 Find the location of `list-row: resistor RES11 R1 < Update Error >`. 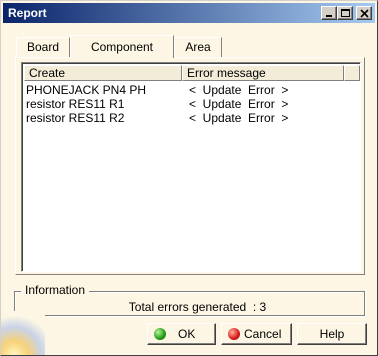

list-row: resistor RES11 R1 < Update Error > is located at coordinates (192, 104).